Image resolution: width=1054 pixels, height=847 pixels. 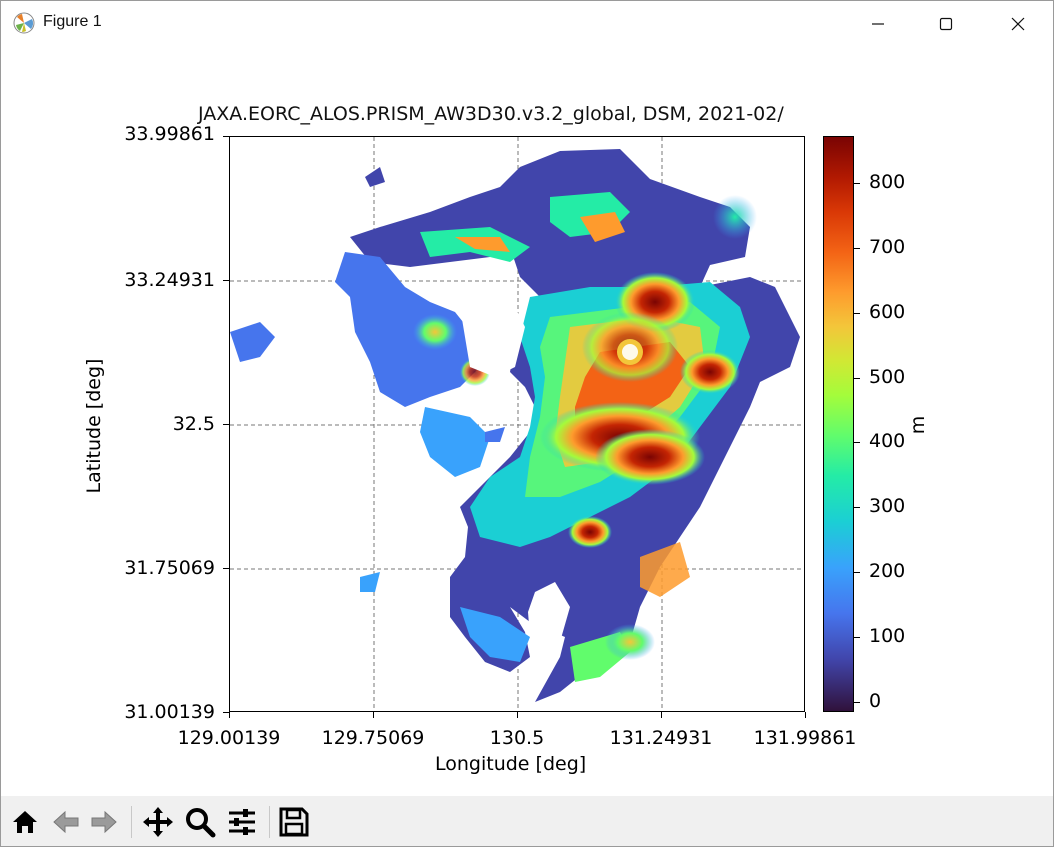 I want to click on colorbar-tick-label: 500, so click(x=887, y=377).